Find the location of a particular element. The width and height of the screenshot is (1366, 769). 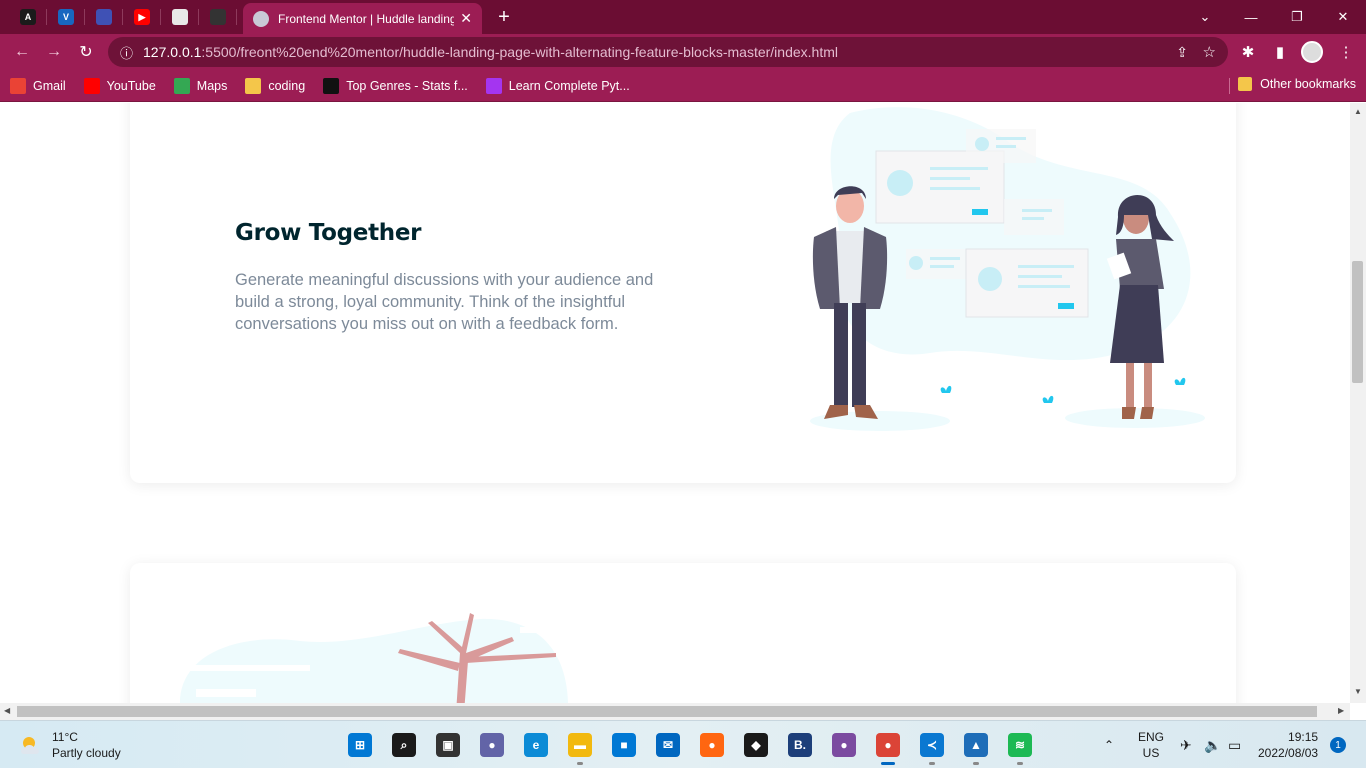

feature-title: Grow Together is located at coordinates (328, 233).